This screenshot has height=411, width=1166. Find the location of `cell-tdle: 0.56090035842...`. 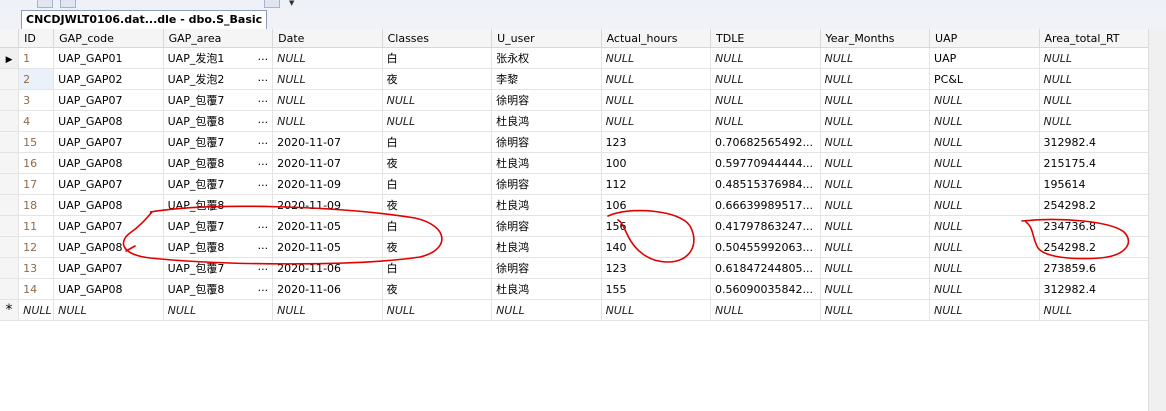

cell-tdle: 0.56090035842... is located at coordinates (765, 289).